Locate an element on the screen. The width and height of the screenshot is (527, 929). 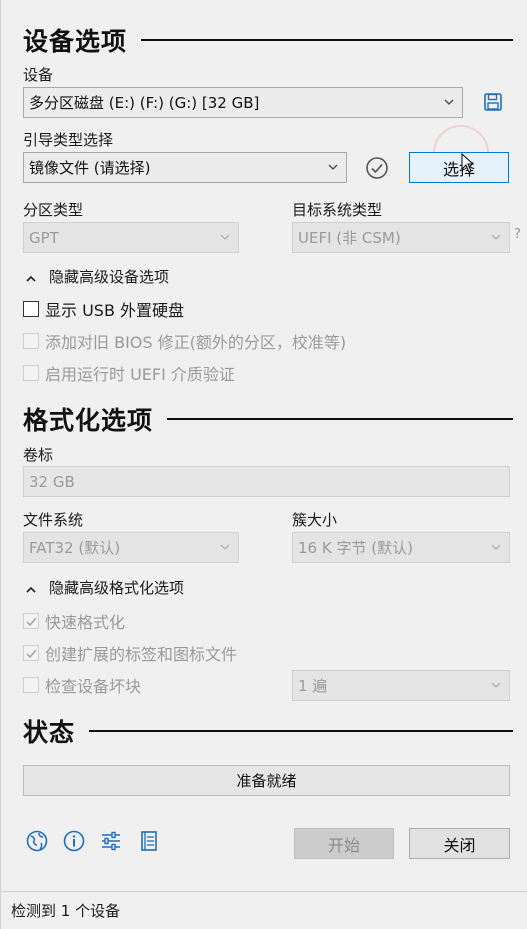
log-icon is located at coordinates (149, 841).